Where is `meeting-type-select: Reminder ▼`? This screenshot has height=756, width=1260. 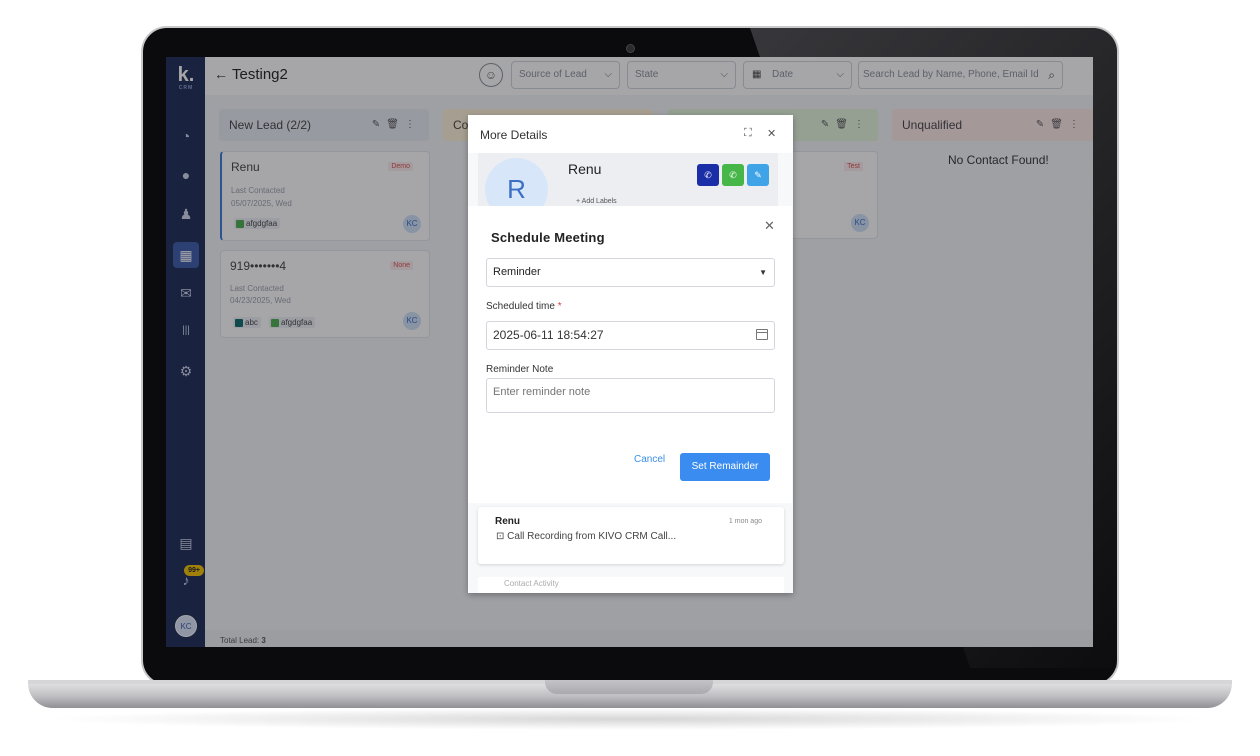
meeting-type-select: Reminder ▼ is located at coordinates (630, 272).